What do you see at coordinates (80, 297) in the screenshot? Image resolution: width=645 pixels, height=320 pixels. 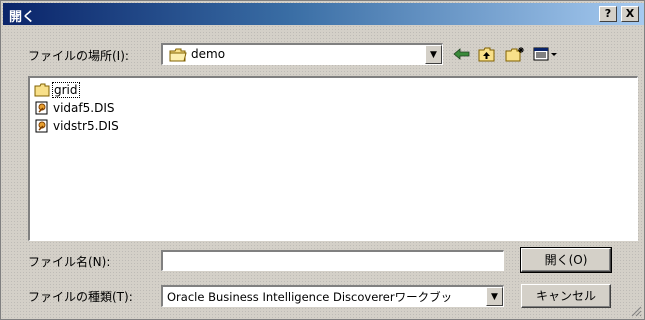 I see `filetype-label: ファイルの種類(T):` at bounding box center [80, 297].